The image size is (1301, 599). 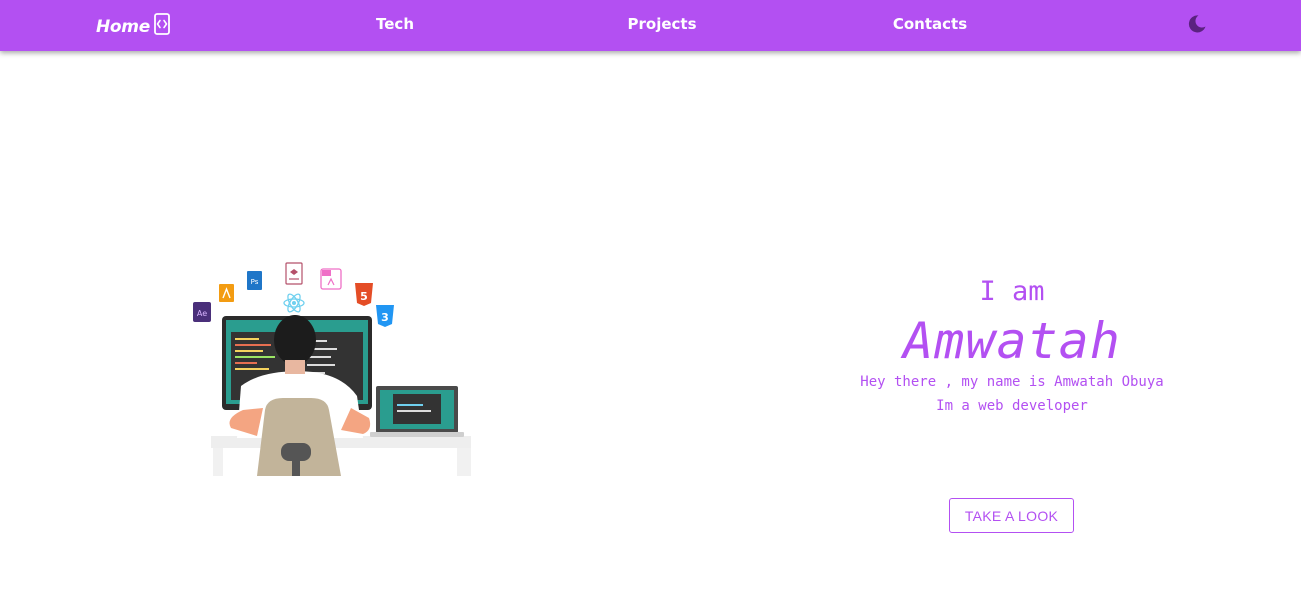 I want to click on theme-toggle-button, so click(x=1197, y=24).